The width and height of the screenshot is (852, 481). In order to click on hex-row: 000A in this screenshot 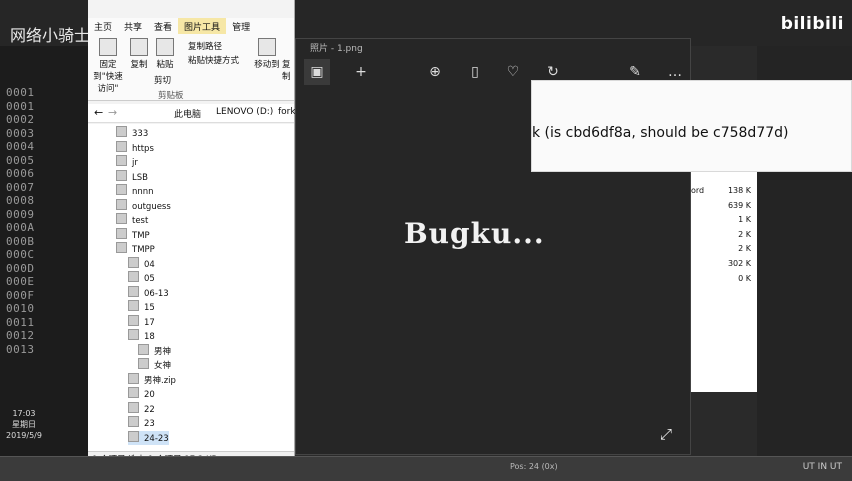, I will do `click(20, 227)`.